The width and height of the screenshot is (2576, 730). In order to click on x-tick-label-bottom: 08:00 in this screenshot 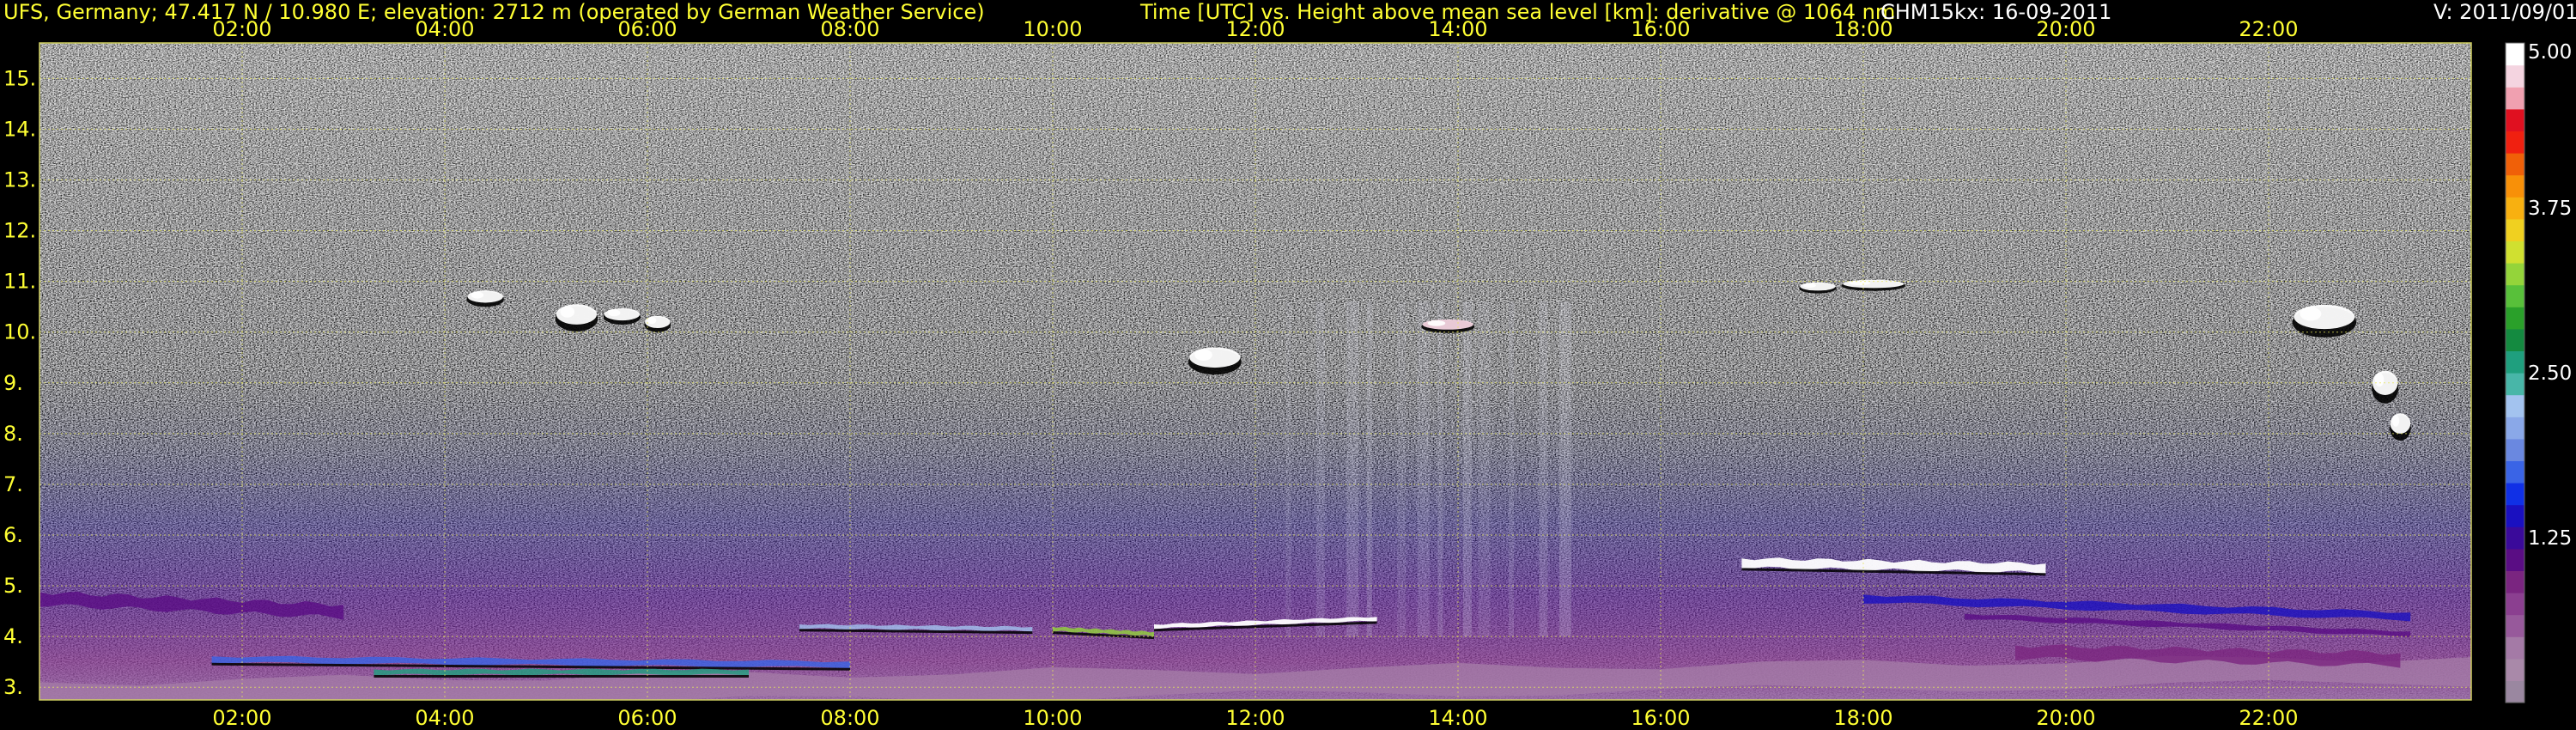, I will do `click(850, 718)`.